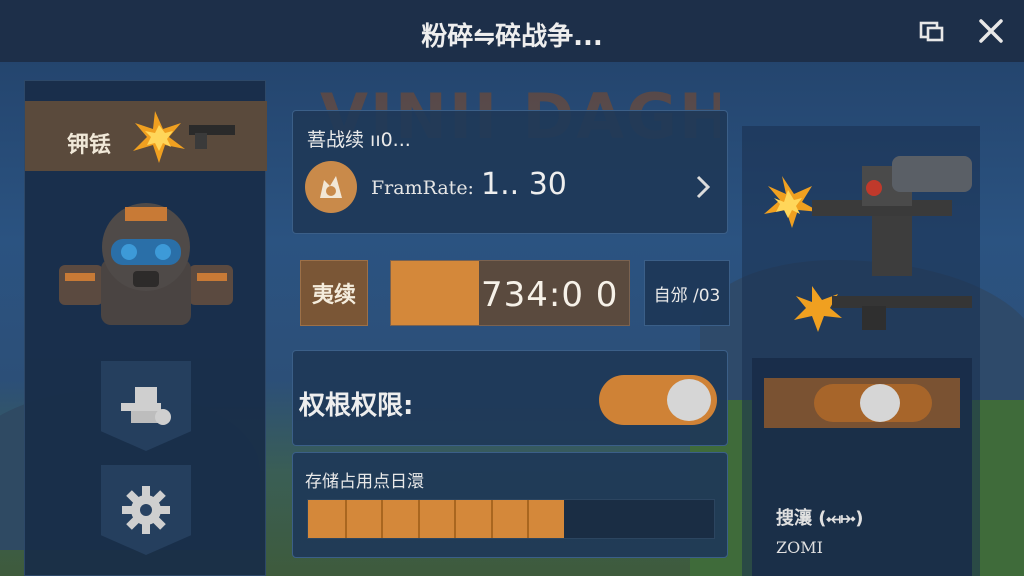  I want to click on turret-icon, so click(868, 244).